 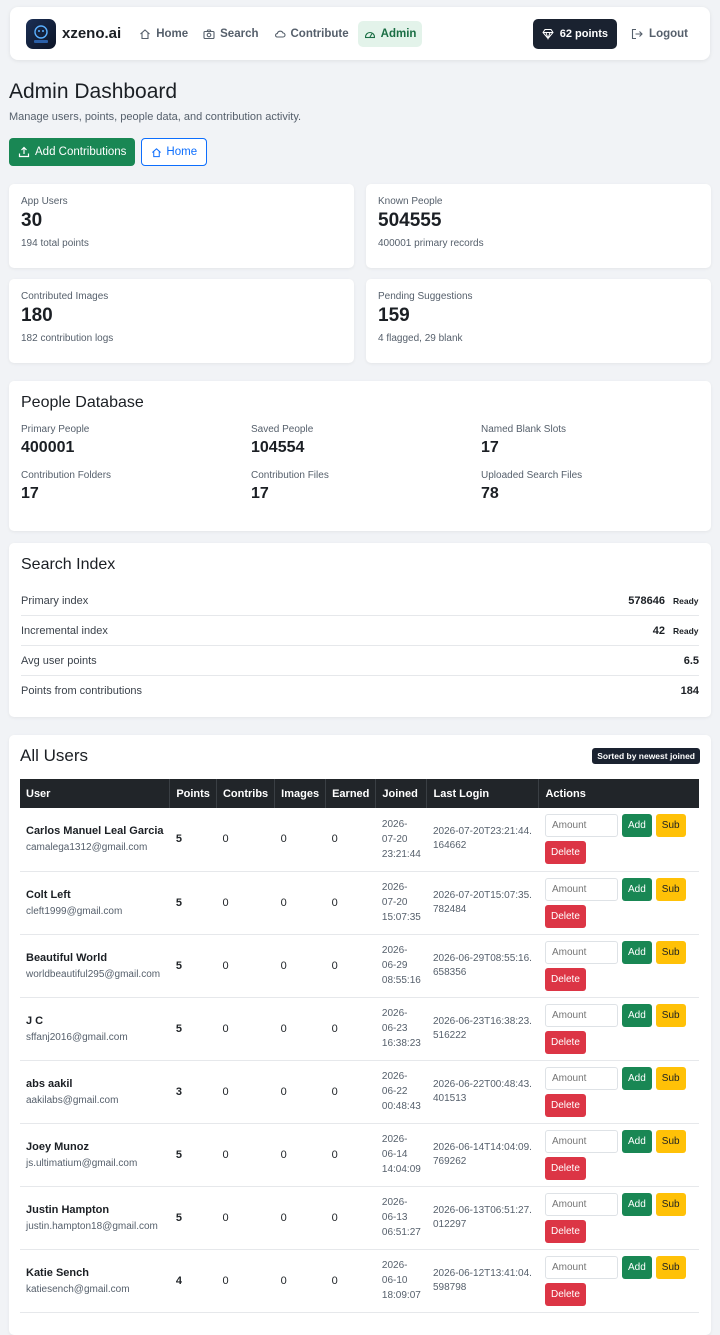 I want to click on joined-date: 2026-07-20 15:07:35, so click(x=401, y=902).